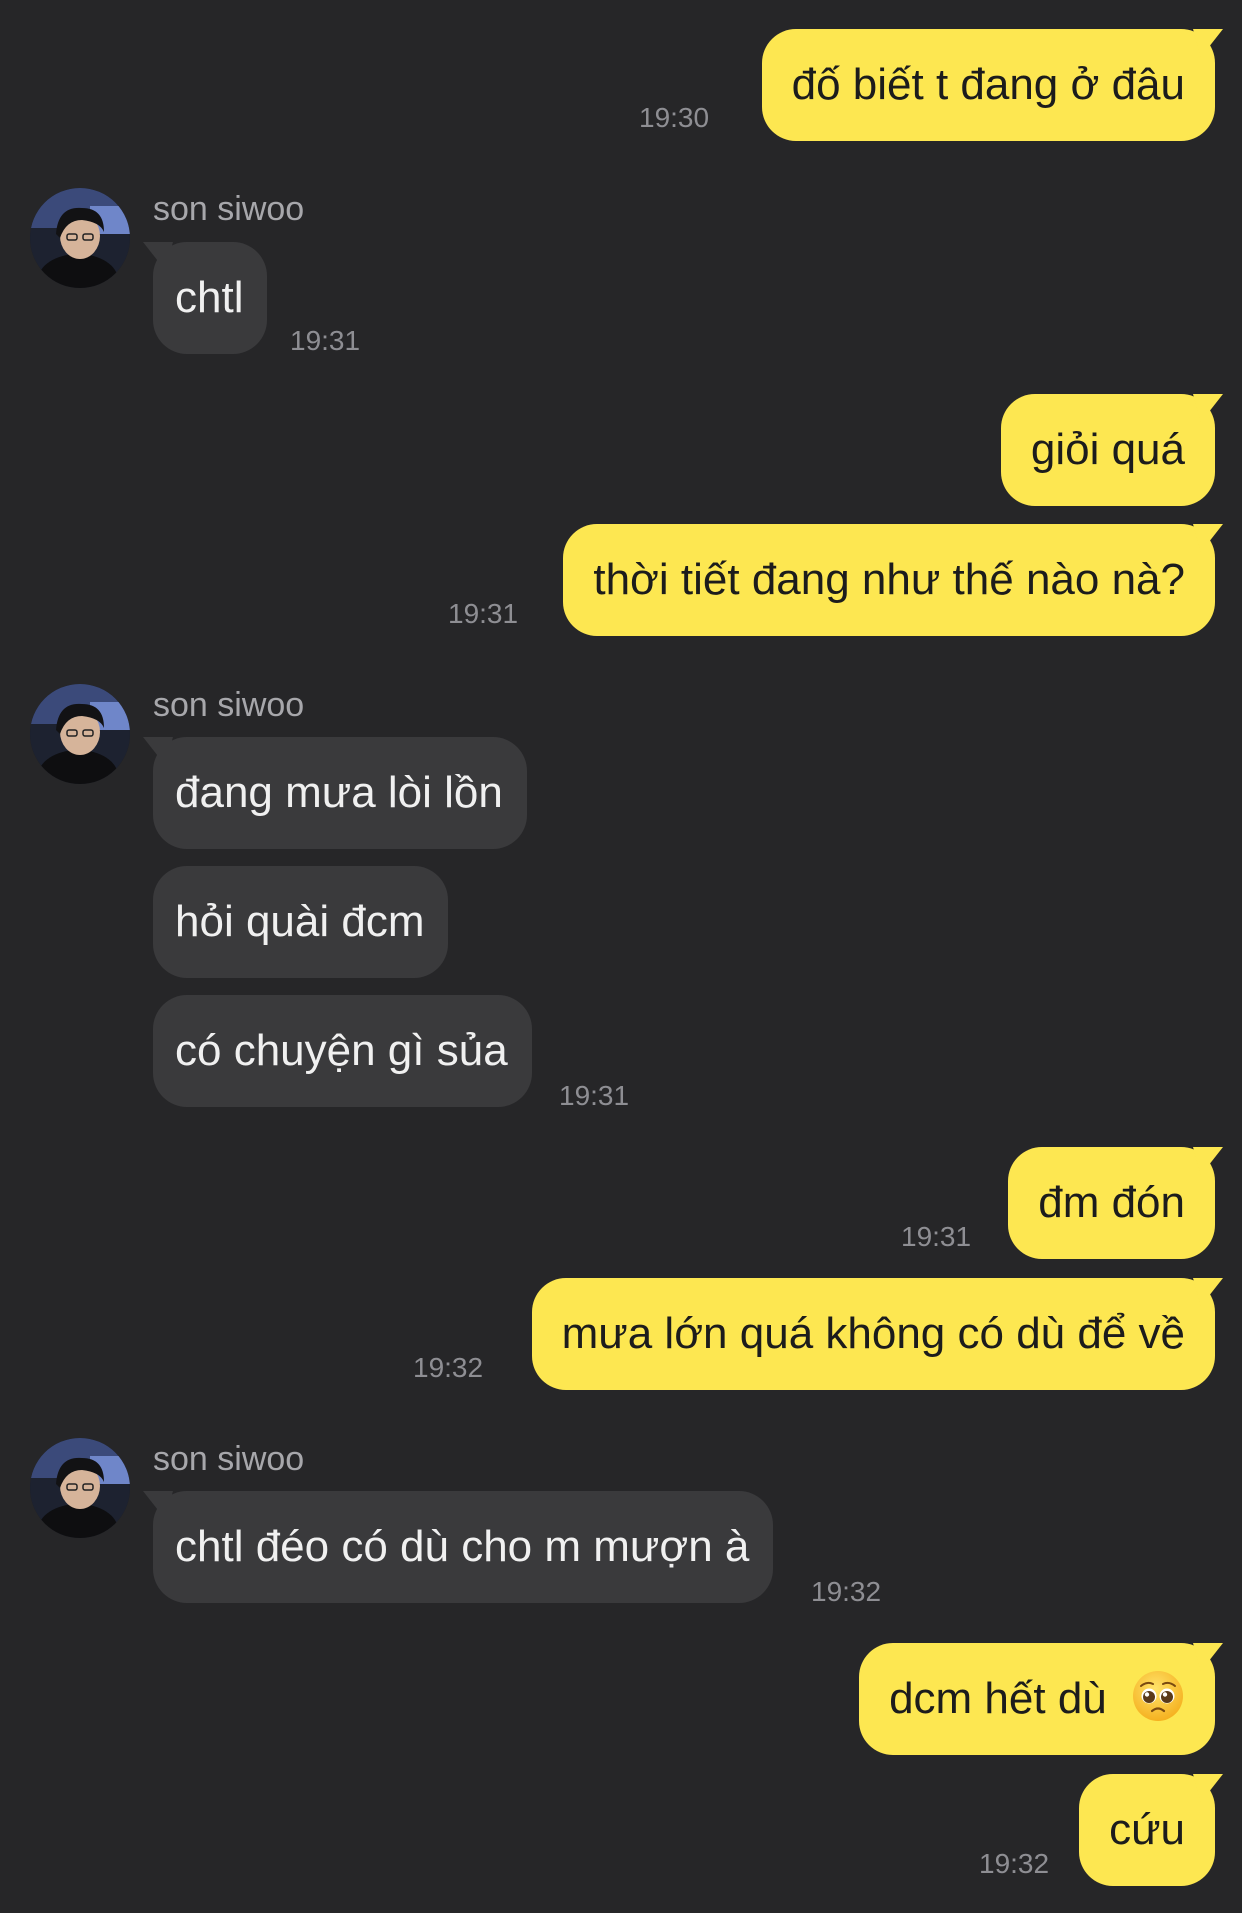 The height and width of the screenshot is (1913, 1242). Describe the element at coordinates (1147, 1829) in the screenshot. I see `message-text: cứu` at that location.